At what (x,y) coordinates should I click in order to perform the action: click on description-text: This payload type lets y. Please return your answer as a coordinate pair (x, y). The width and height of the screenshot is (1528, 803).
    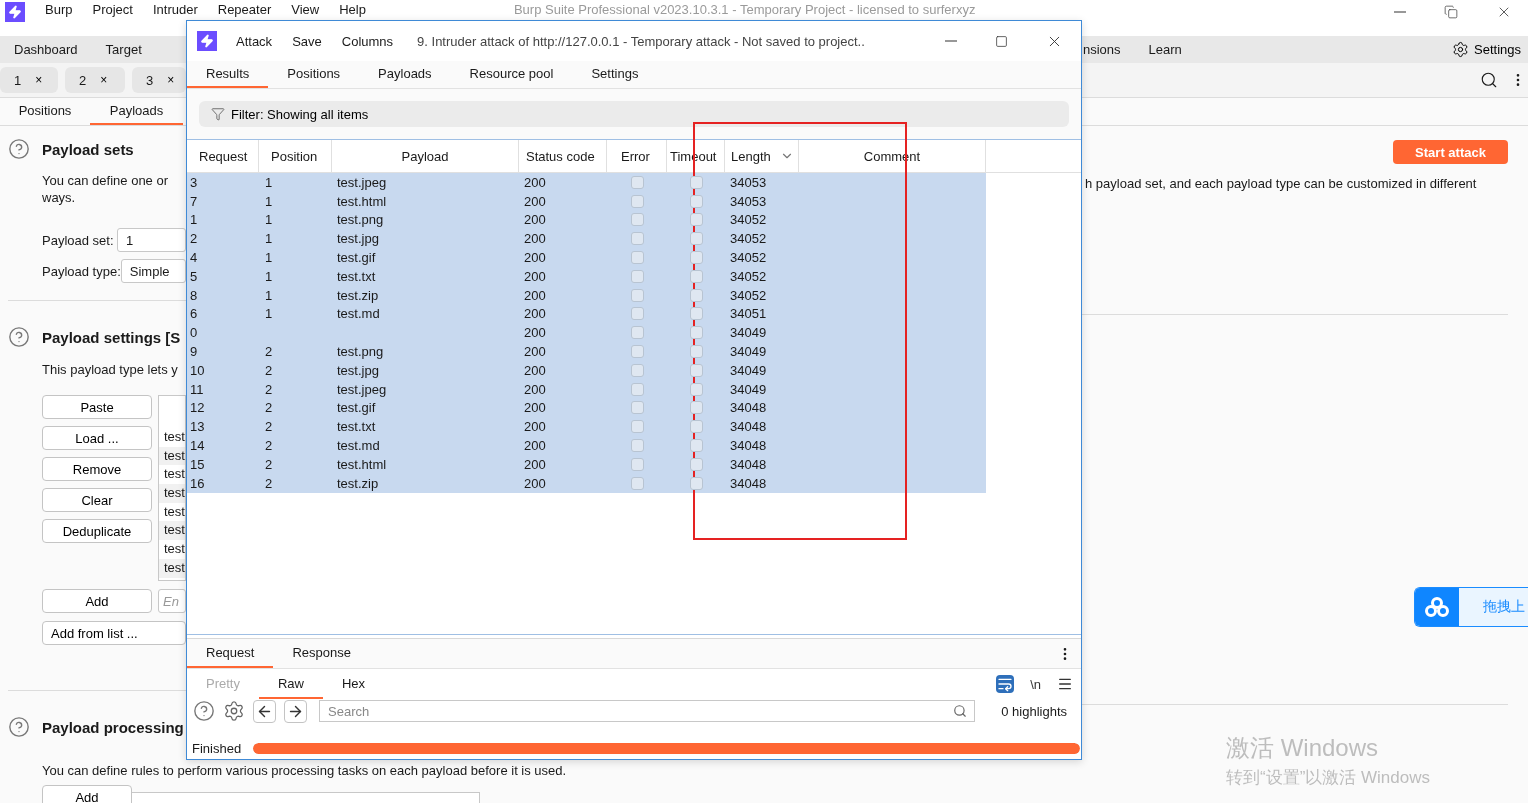
    Looking at the image, I should click on (109, 369).